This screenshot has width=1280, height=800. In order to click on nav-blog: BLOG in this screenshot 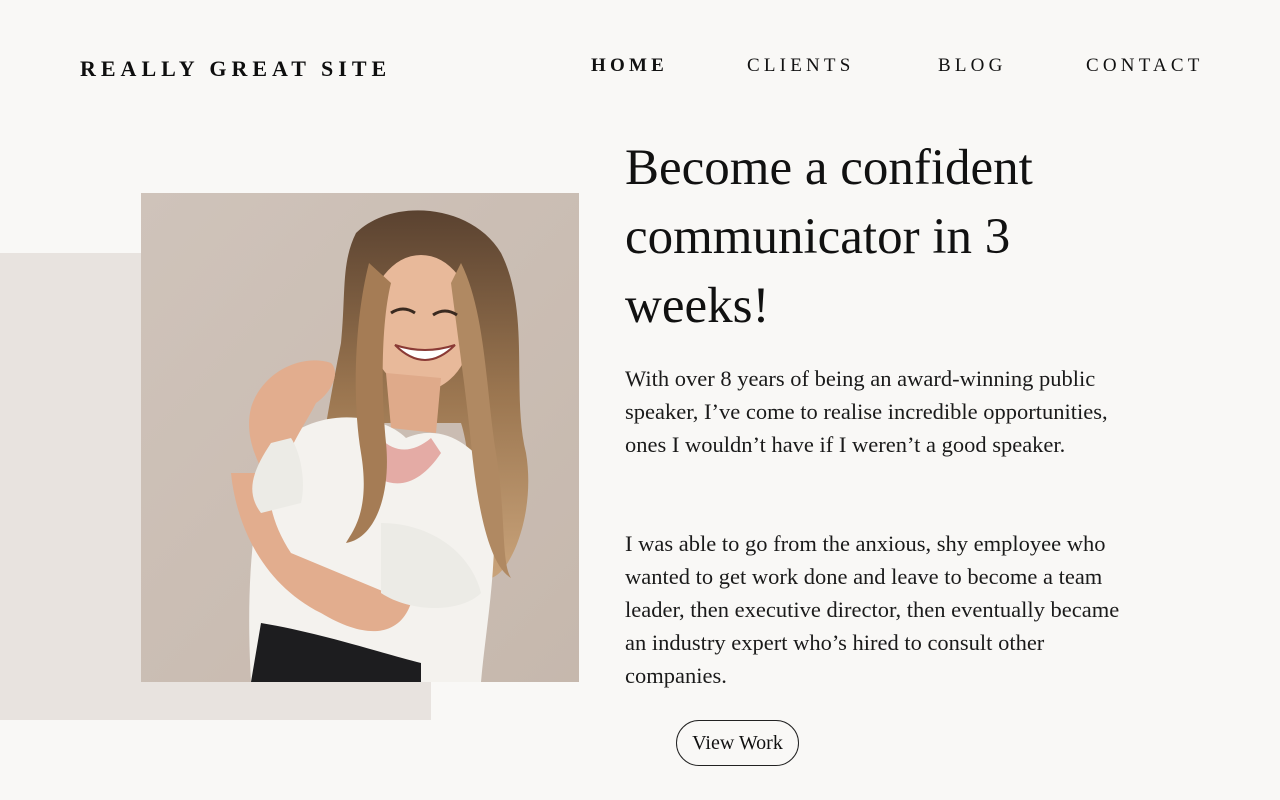, I will do `click(972, 66)`.